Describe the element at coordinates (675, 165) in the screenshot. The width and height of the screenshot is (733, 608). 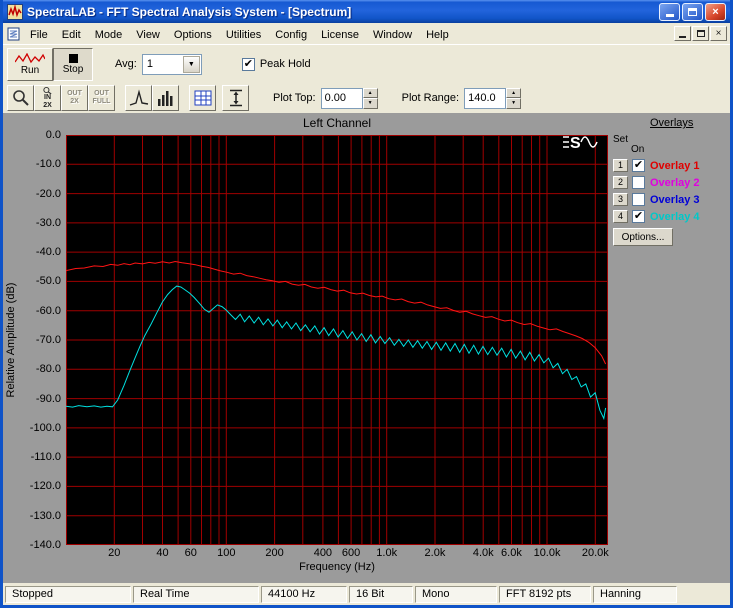
I see `overlay-label-1: Overlay 1` at that location.